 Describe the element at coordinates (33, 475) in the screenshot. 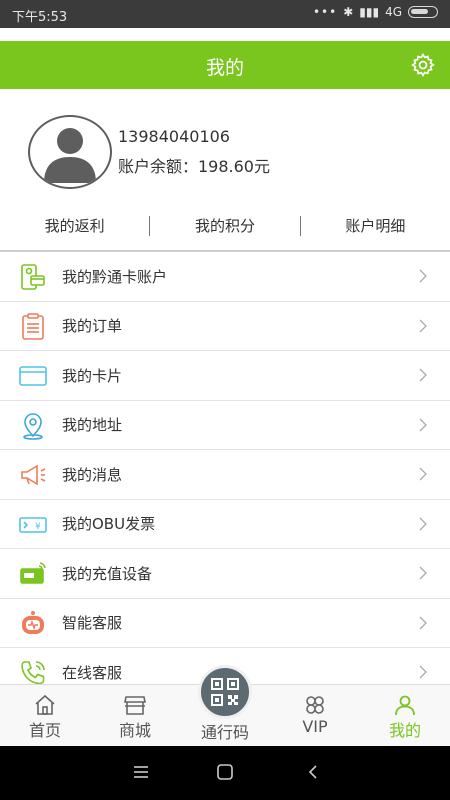

I see `megaphone-icon` at that location.